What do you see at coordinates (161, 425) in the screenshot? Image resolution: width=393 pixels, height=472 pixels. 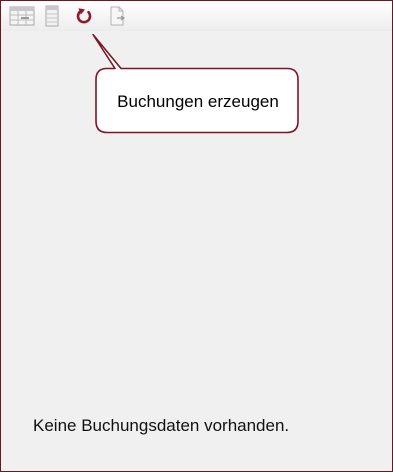 I see `empty-state-message: Keine Buchungsdaten vorhanden.` at bounding box center [161, 425].